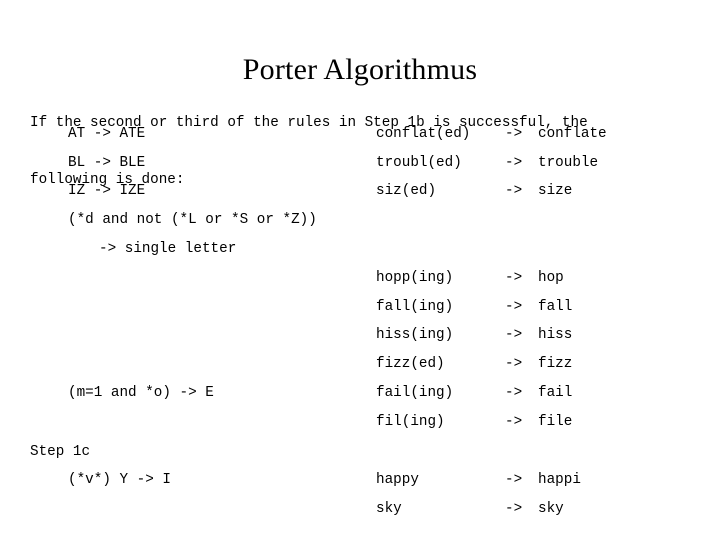 The image size is (720, 540). Describe the element at coordinates (415, 278) in the screenshot. I see `rule-pattern: hopp(ing)` at that location.